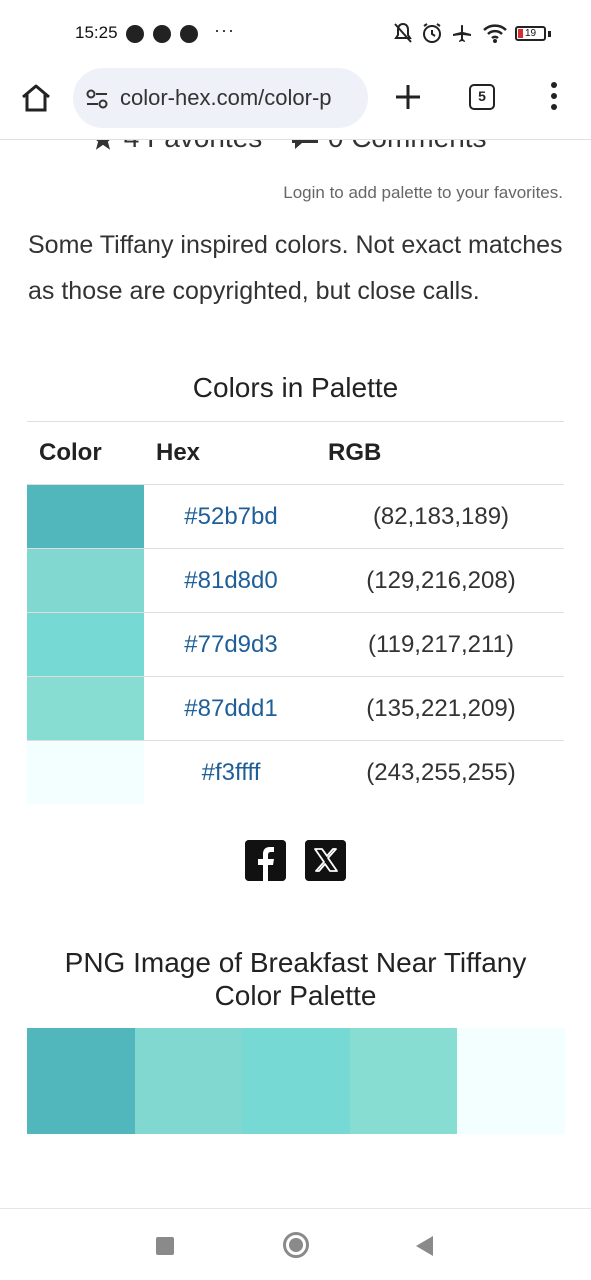 Image resolution: width=591 pixels, height=1280 pixels. Describe the element at coordinates (231, 773) in the screenshot. I see `hex-link: #f3ffff` at that location.